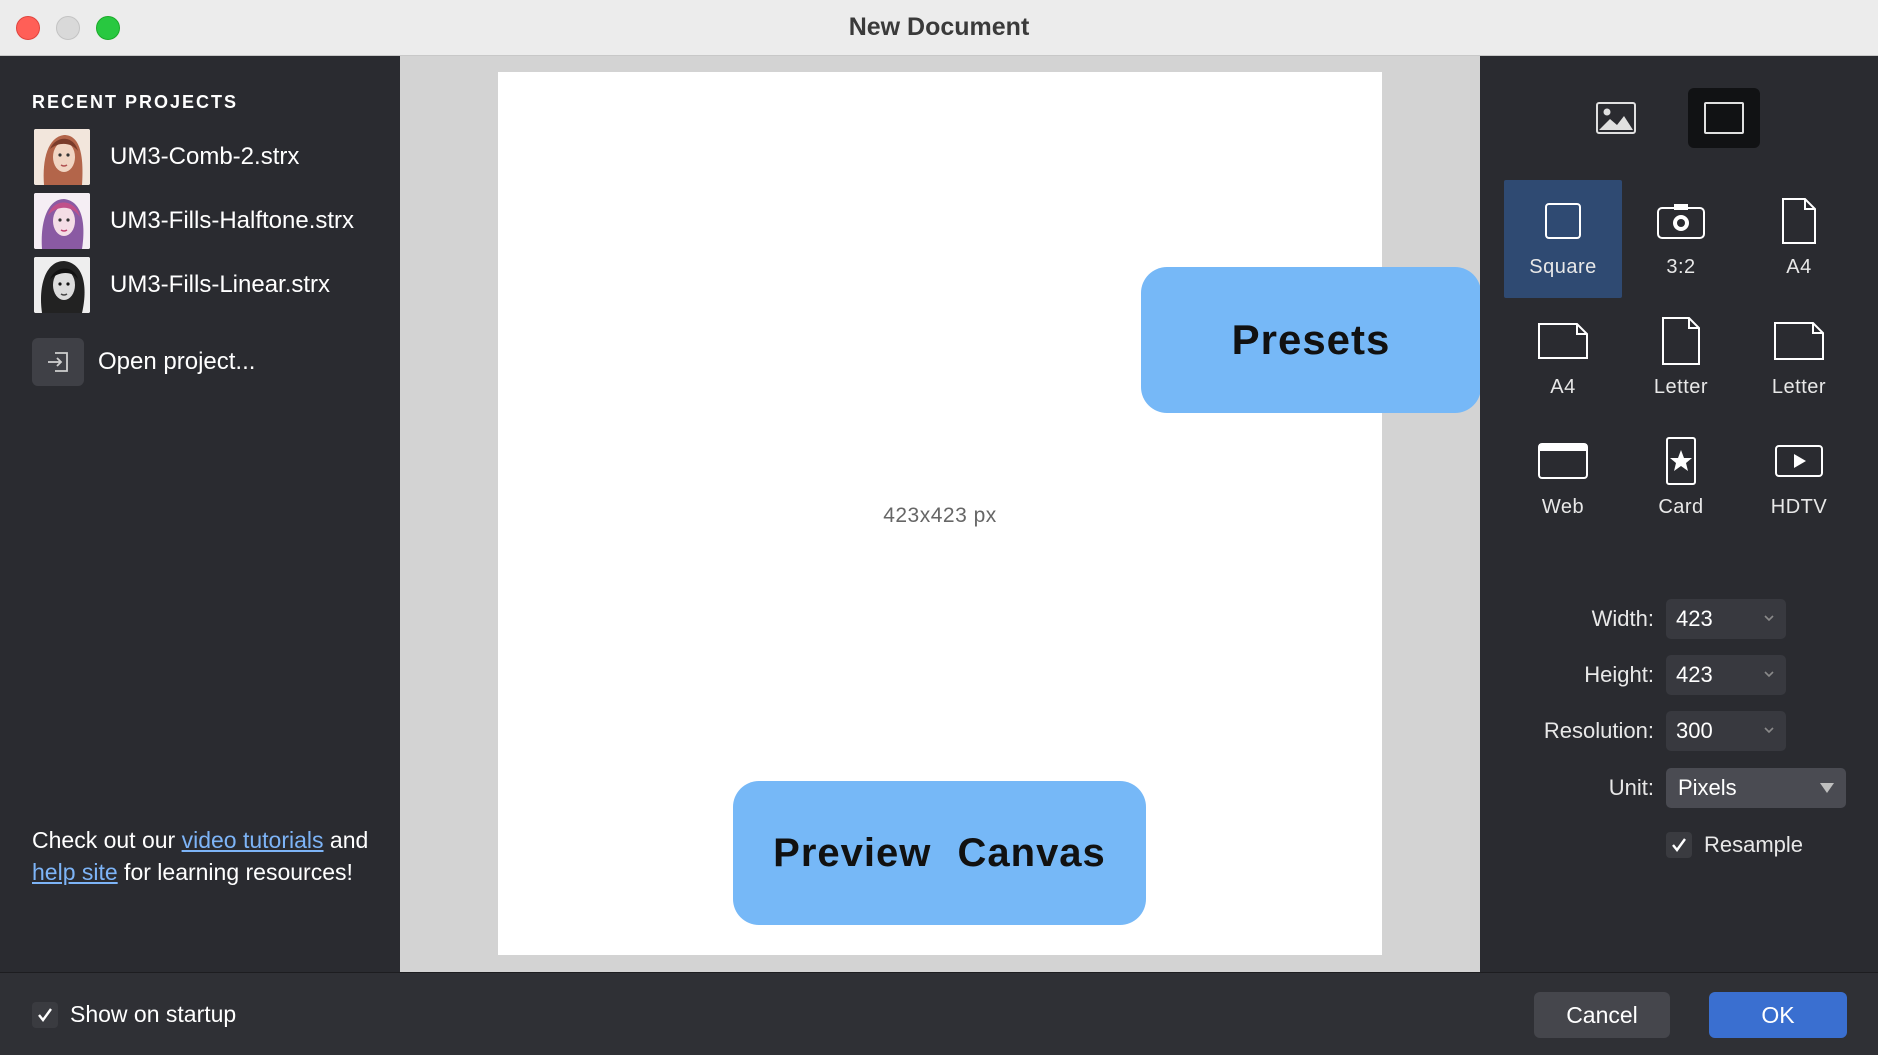  I want to click on unit-value: Pixels, so click(1707, 787).